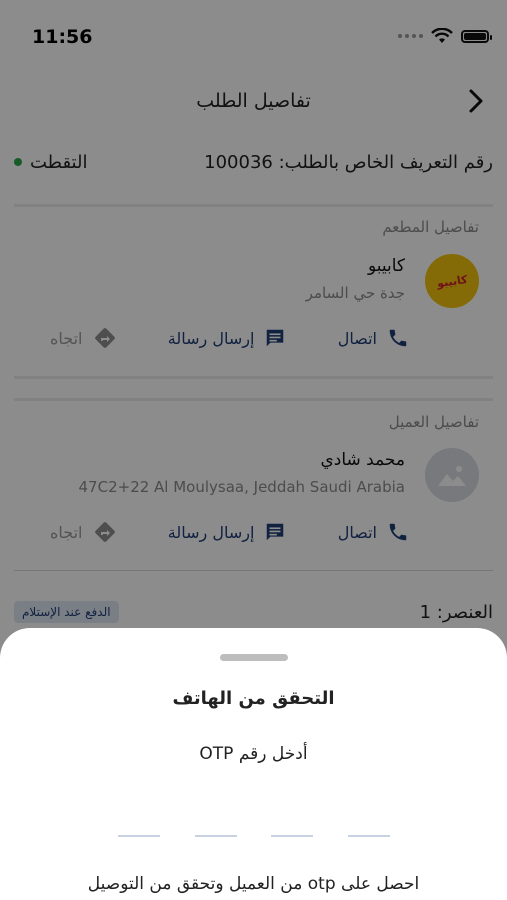 The image size is (507, 900). Describe the element at coordinates (253, 754) in the screenshot. I see `otp-sheet-prompt: أدخل رقم OTP` at that location.